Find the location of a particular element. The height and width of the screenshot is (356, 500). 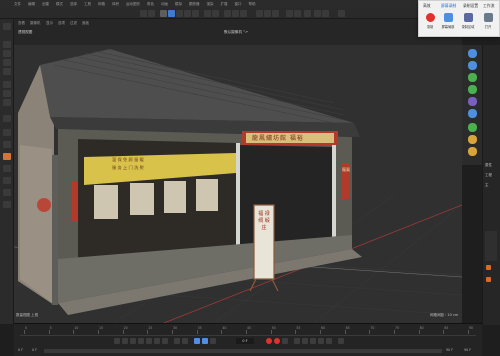

redo-icon is located at coordinates (151, 13).